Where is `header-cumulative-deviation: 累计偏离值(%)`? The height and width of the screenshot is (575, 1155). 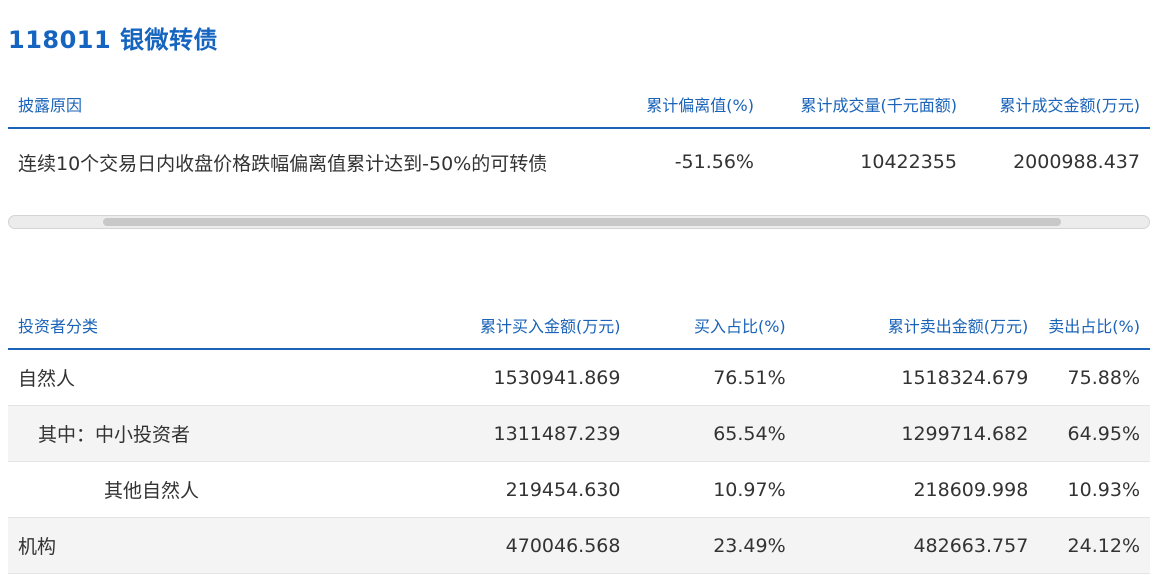
header-cumulative-deviation: 累计偏离值(%) is located at coordinates (669, 104).